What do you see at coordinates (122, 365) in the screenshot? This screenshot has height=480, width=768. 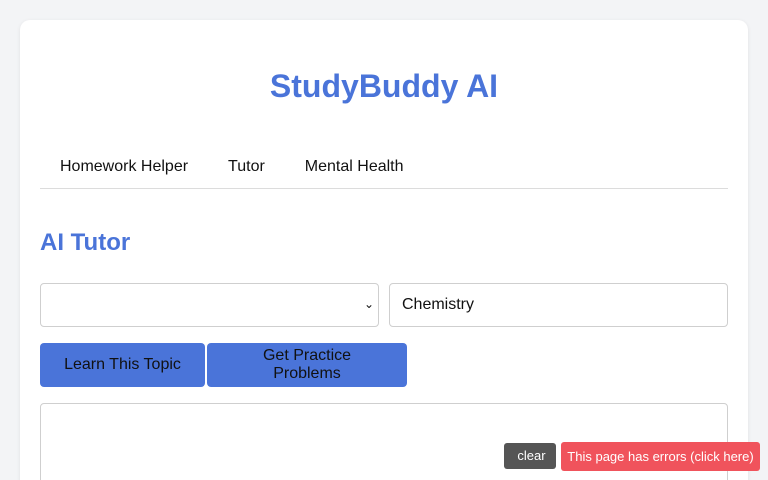 I see `learn-topic-button: Learn This Topic` at bounding box center [122, 365].